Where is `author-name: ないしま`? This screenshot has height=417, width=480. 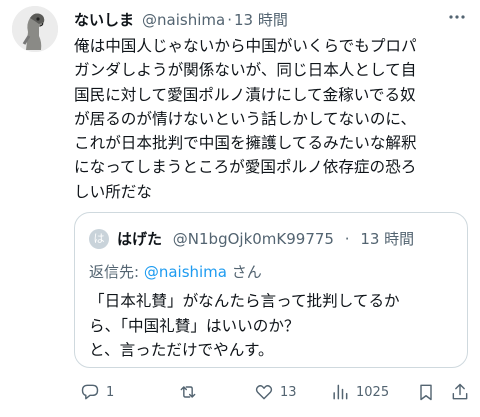
author-name: ないしま is located at coordinates (104, 19).